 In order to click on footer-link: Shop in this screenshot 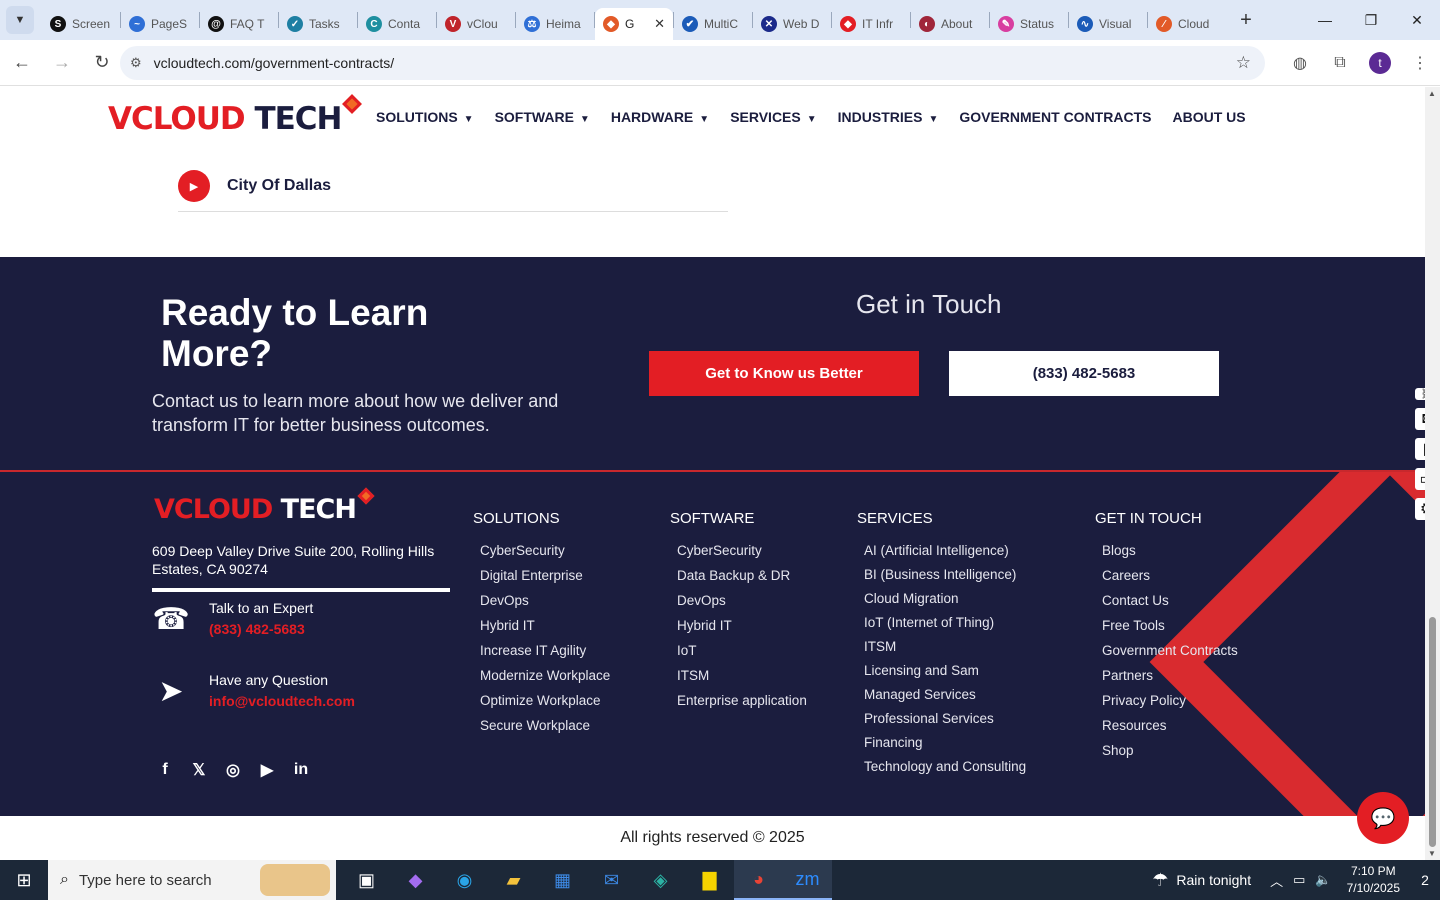, I will do `click(1170, 755)`.